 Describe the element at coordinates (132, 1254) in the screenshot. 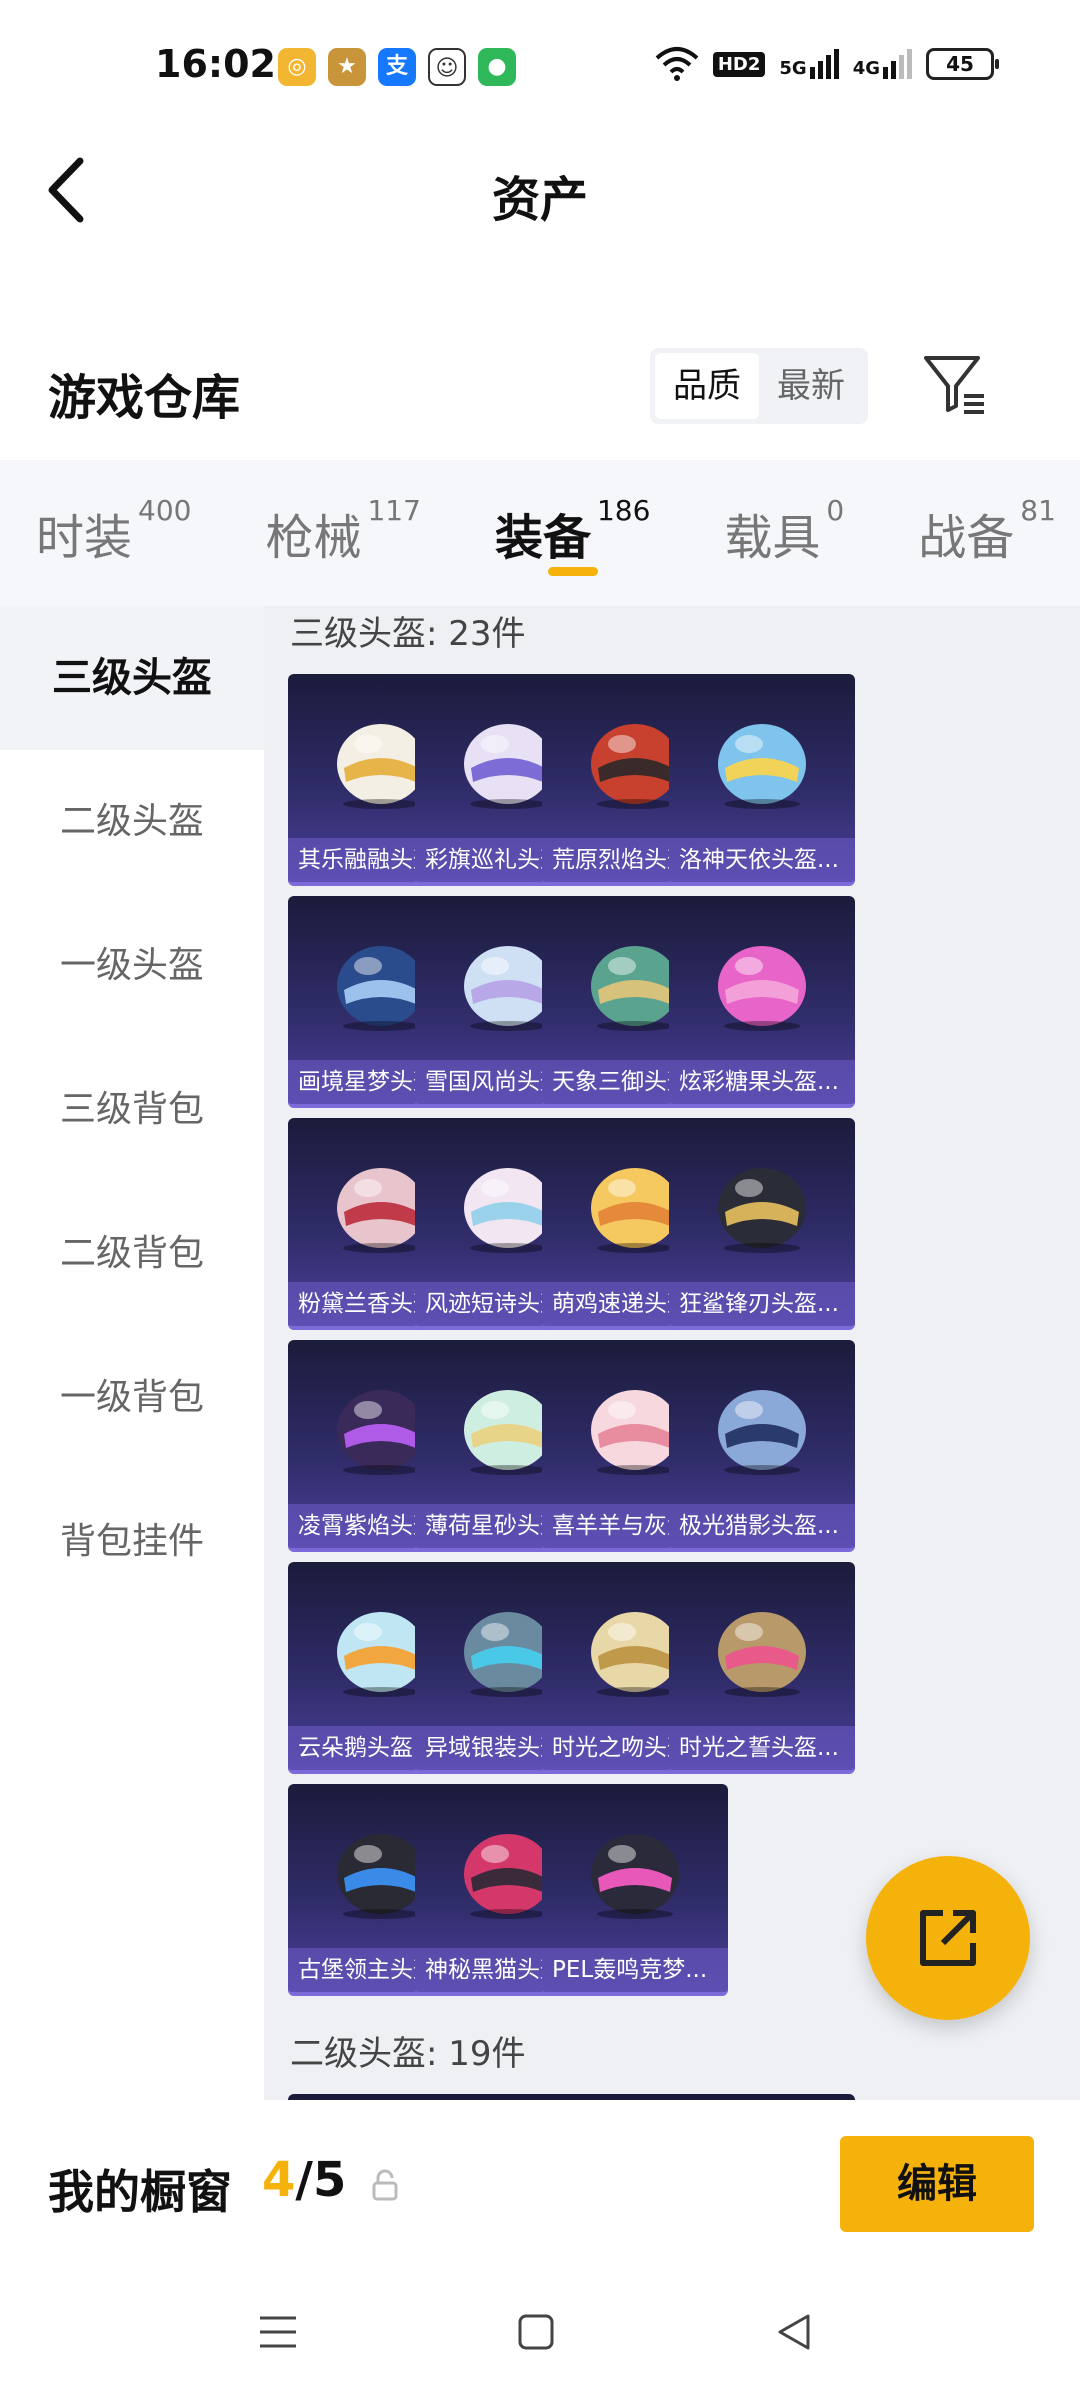

I see `side-item-level2-backpack: 二级背包` at that location.